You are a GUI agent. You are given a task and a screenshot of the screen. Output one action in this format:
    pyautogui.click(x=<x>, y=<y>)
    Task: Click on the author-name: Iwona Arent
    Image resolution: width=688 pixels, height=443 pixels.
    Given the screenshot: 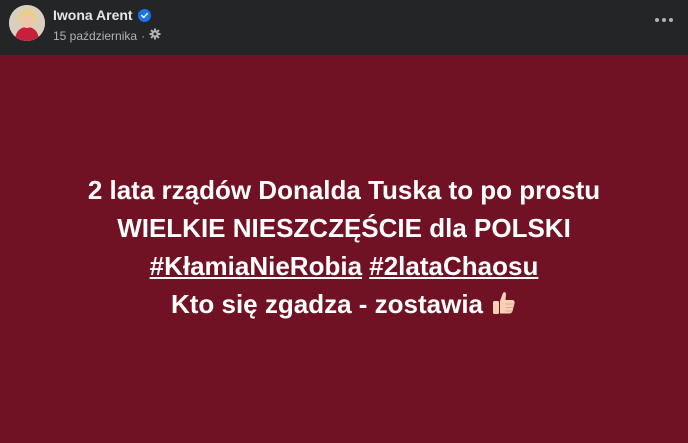 What is the action you would take?
    pyautogui.click(x=93, y=15)
    